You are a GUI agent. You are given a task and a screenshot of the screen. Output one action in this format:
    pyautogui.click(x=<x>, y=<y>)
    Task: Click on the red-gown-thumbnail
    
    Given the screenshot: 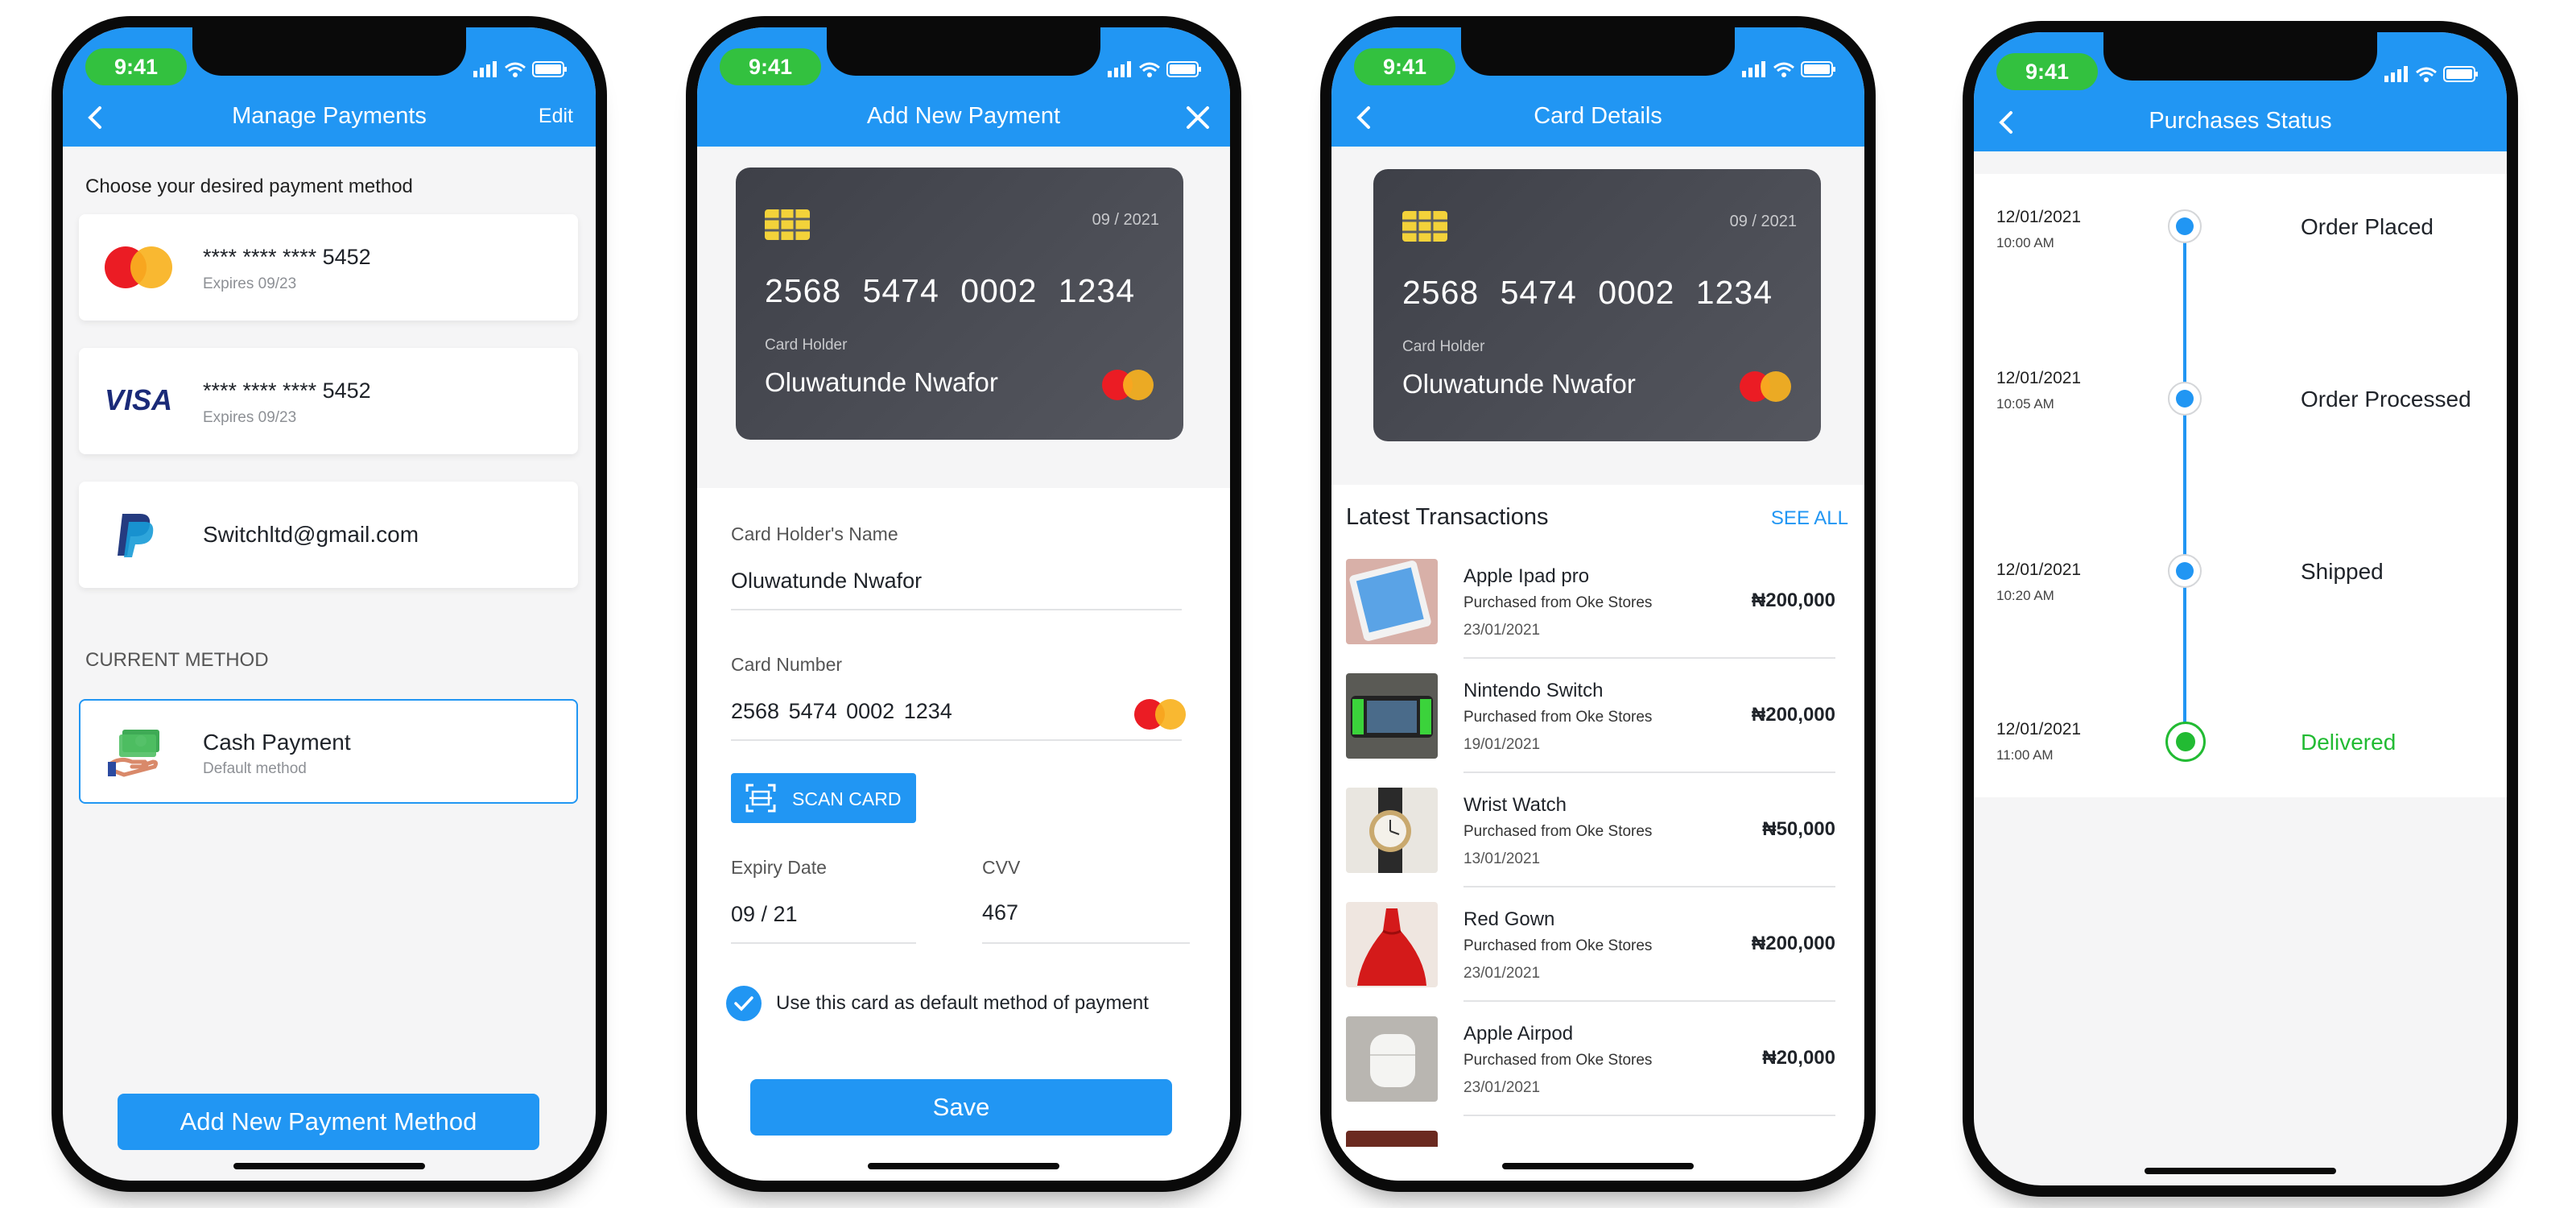 What is the action you would take?
    pyautogui.click(x=1392, y=945)
    